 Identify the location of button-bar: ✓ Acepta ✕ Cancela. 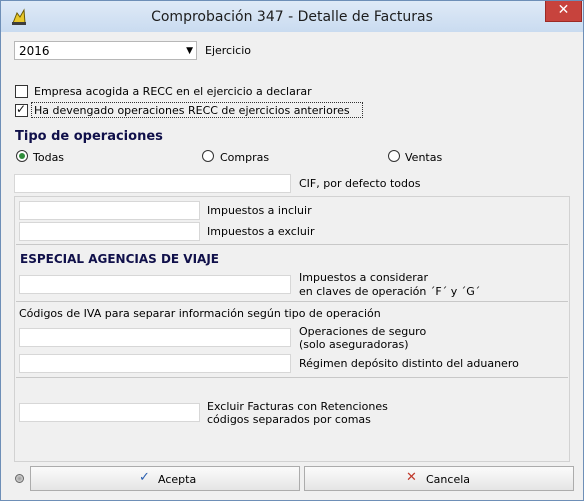
(292, 479).